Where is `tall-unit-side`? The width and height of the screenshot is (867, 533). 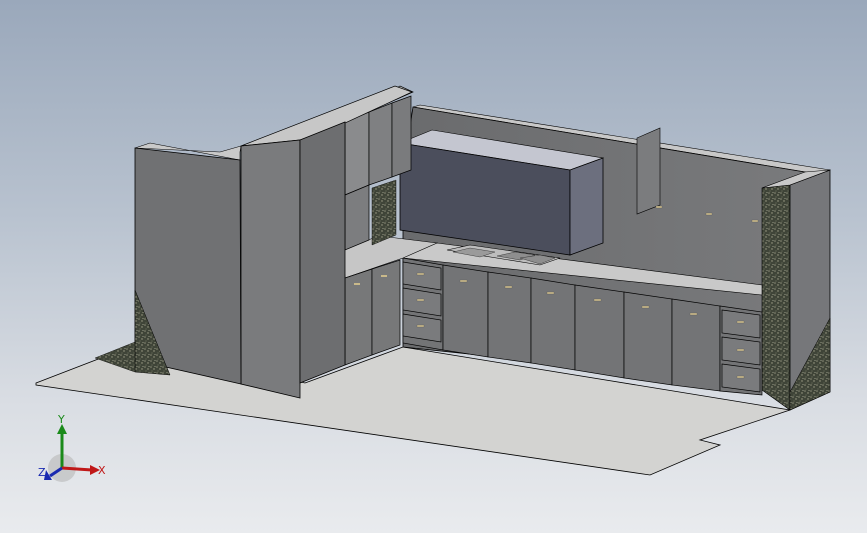 tall-unit-side is located at coordinates (322, 252).